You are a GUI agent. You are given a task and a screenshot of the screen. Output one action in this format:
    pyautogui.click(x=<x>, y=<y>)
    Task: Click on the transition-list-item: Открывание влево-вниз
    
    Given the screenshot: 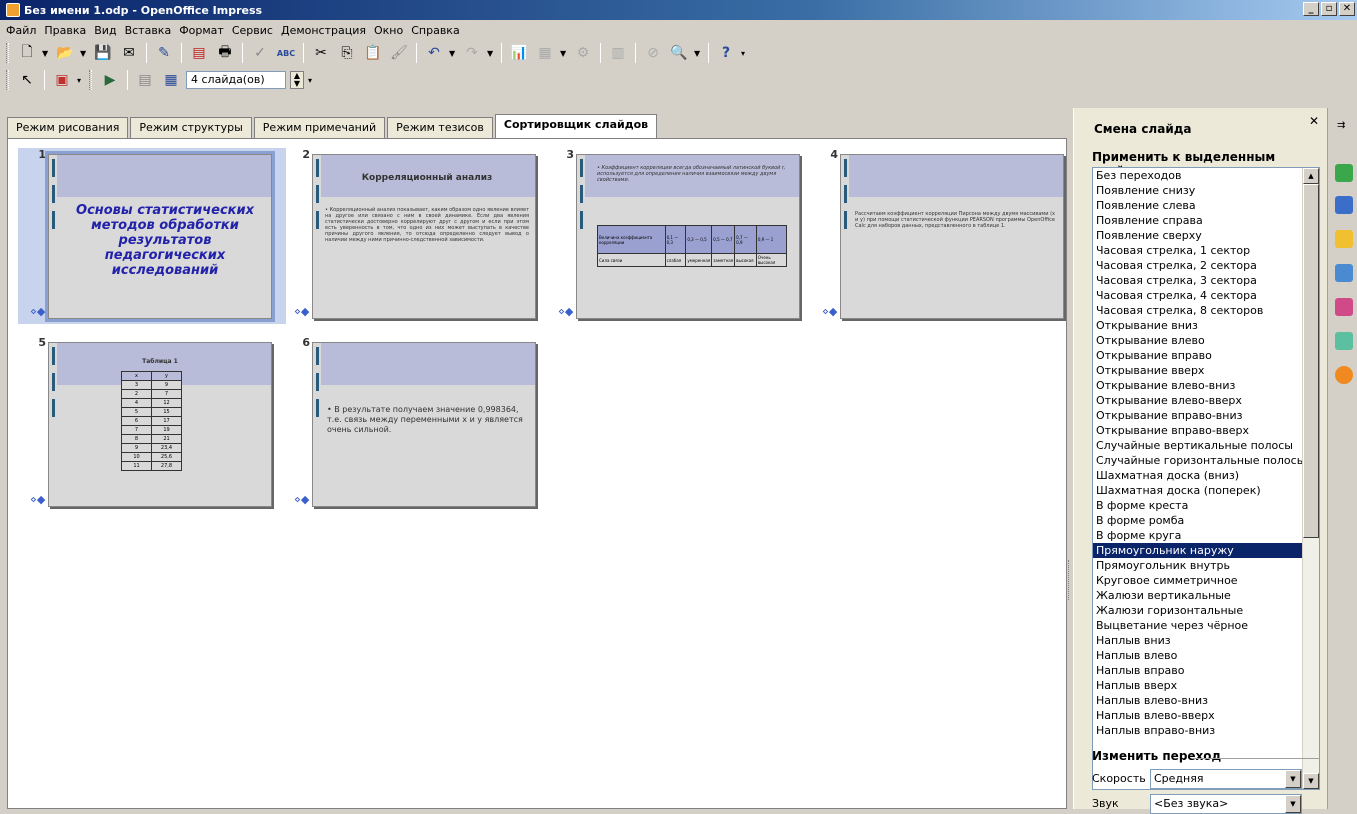 What is the action you would take?
    pyautogui.click(x=1197, y=385)
    